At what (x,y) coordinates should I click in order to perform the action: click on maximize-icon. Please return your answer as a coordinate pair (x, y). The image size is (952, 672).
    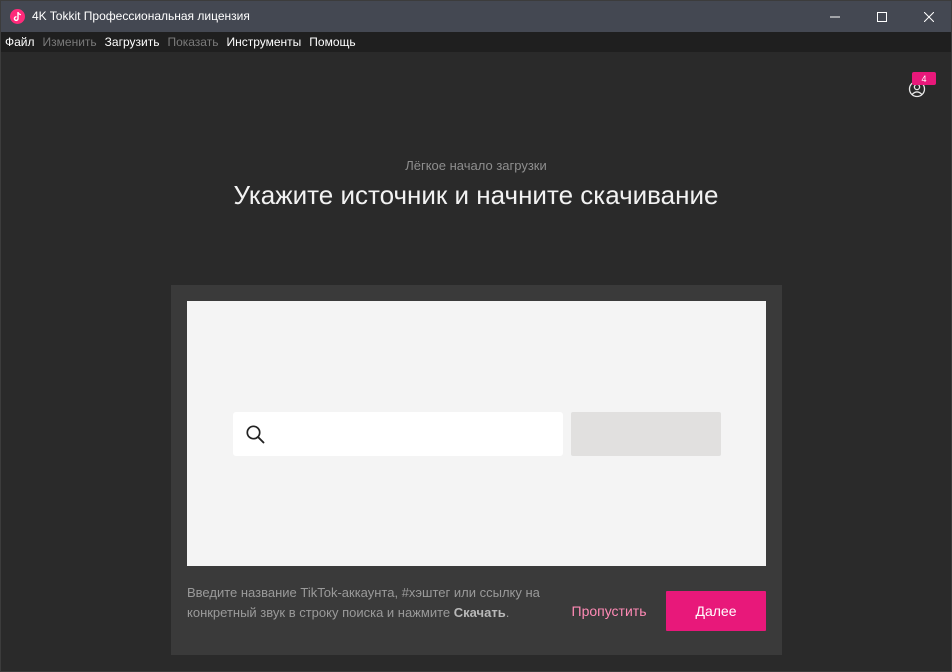
    Looking at the image, I should click on (882, 16).